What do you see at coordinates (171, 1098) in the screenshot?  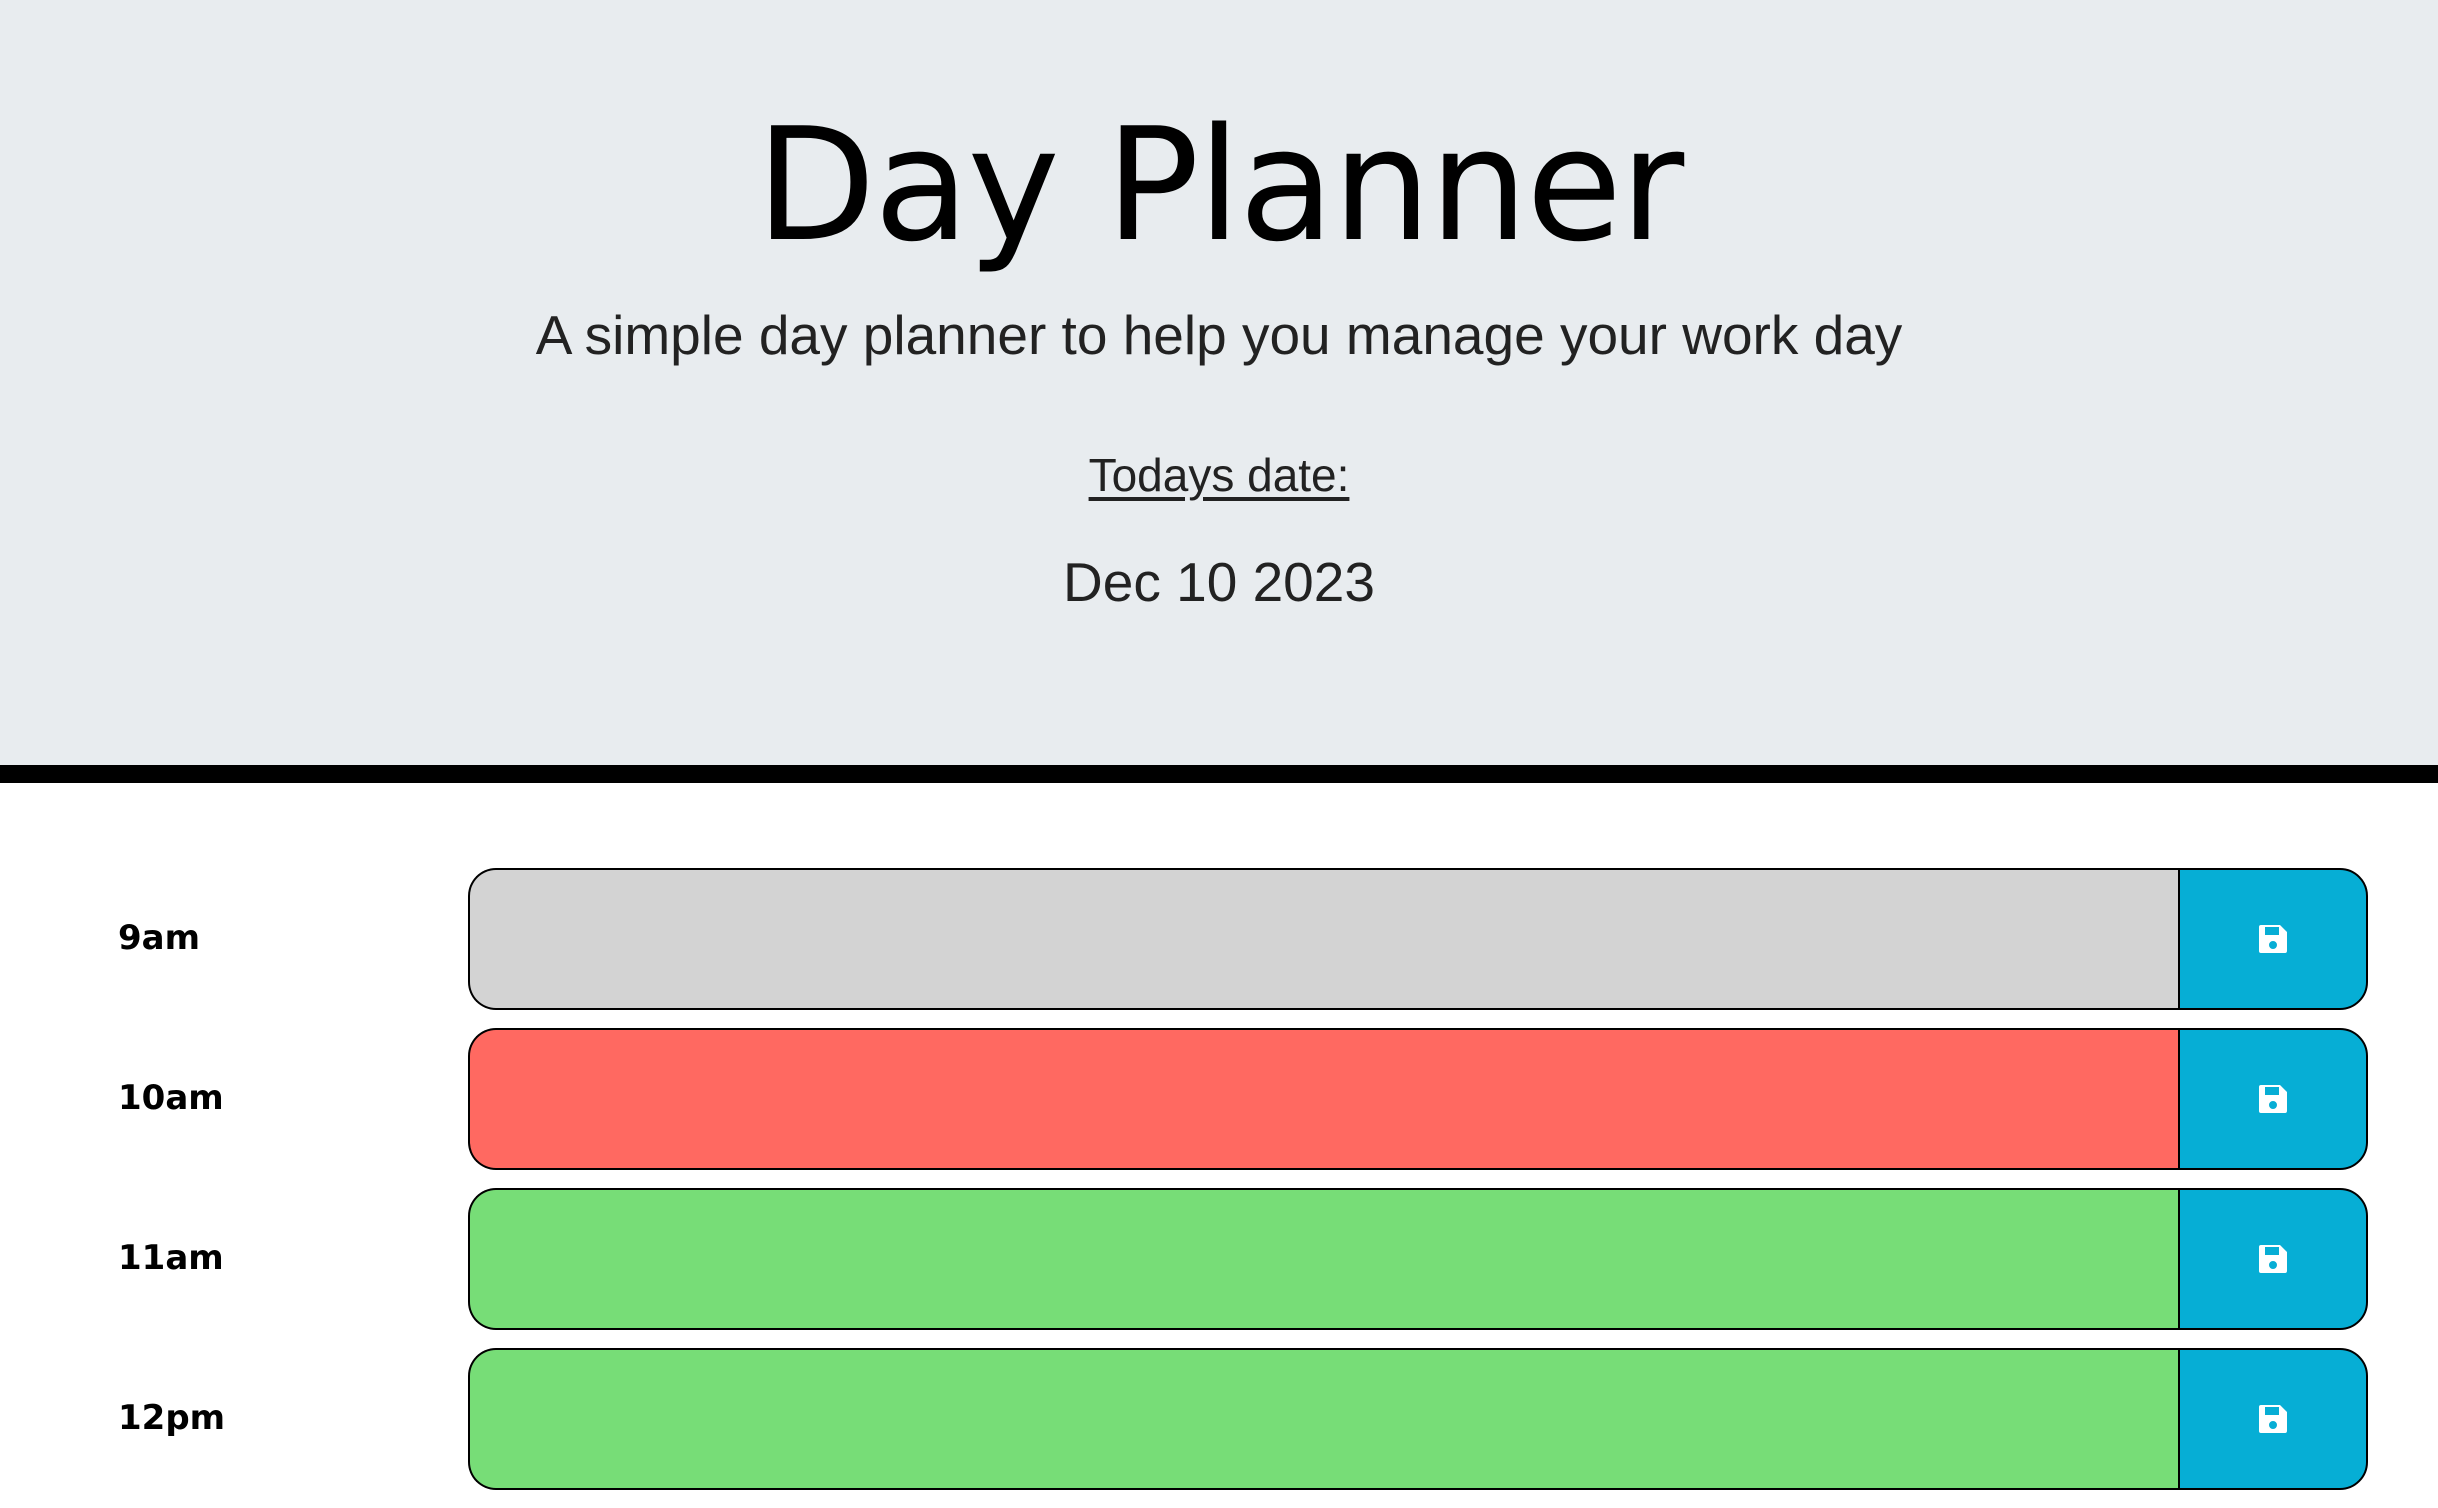 I see `hour-label: 10am` at bounding box center [171, 1098].